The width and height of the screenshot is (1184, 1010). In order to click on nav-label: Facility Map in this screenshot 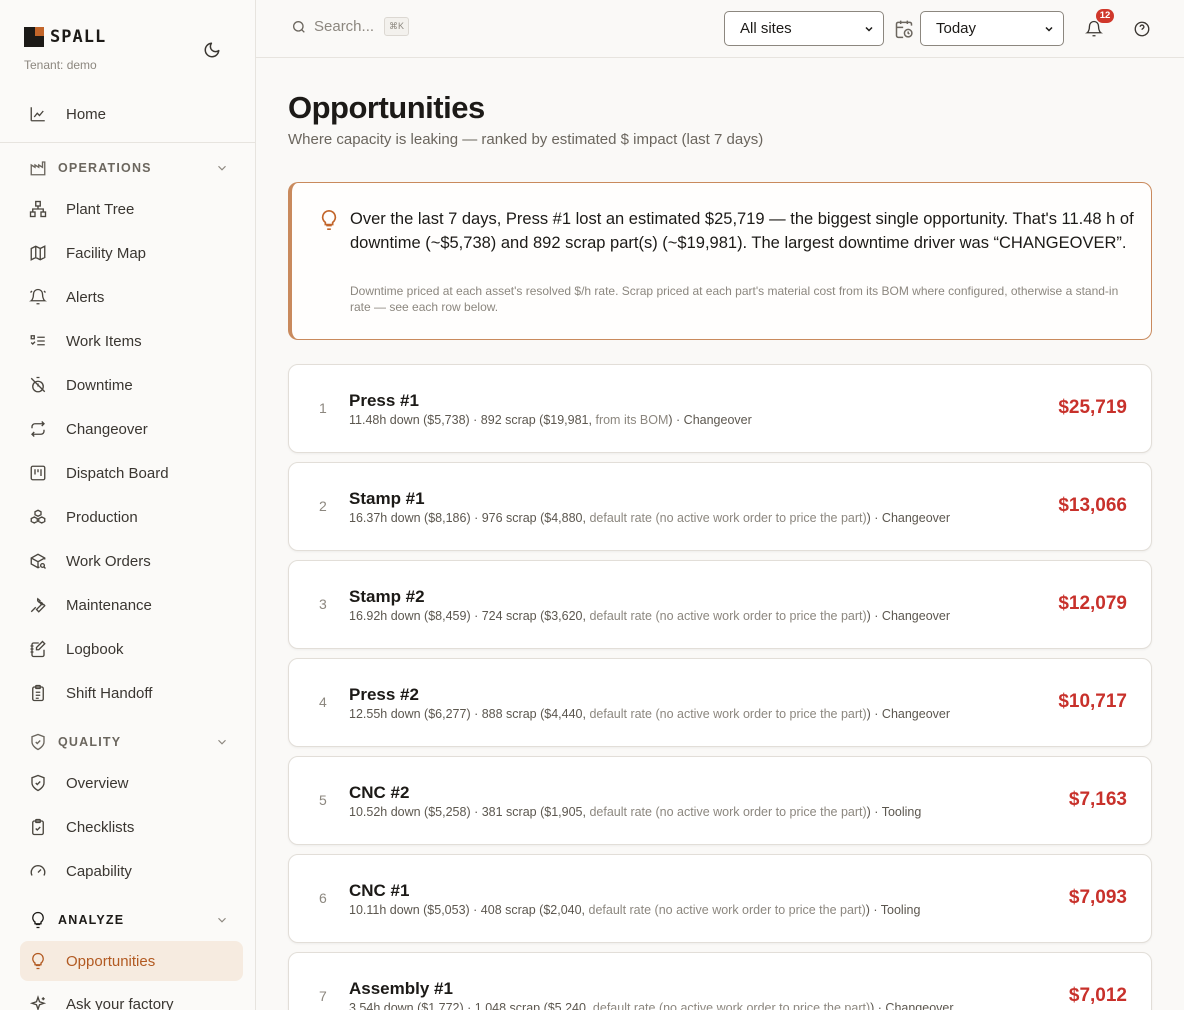, I will do `click(106, 253)`.